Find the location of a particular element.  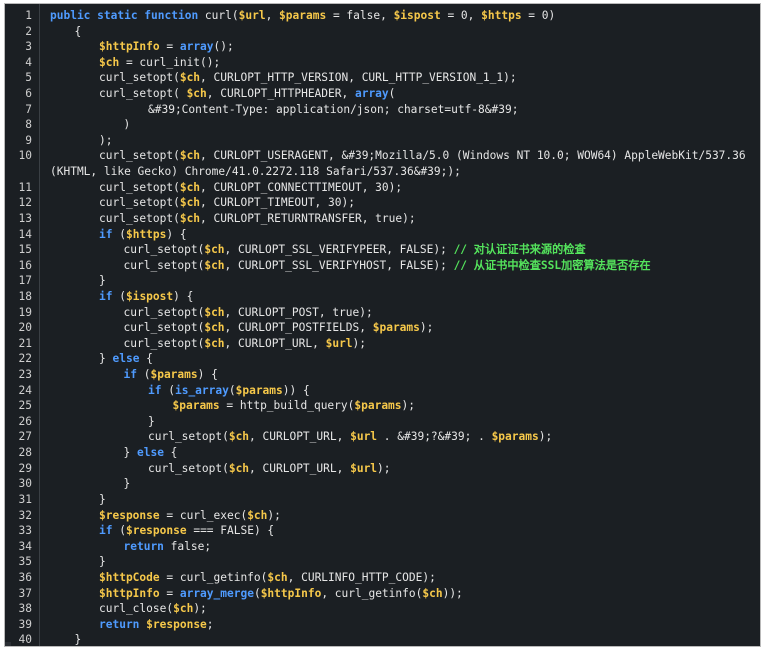

code-text: if ($ispost) { is located at coordinates (146, 297).